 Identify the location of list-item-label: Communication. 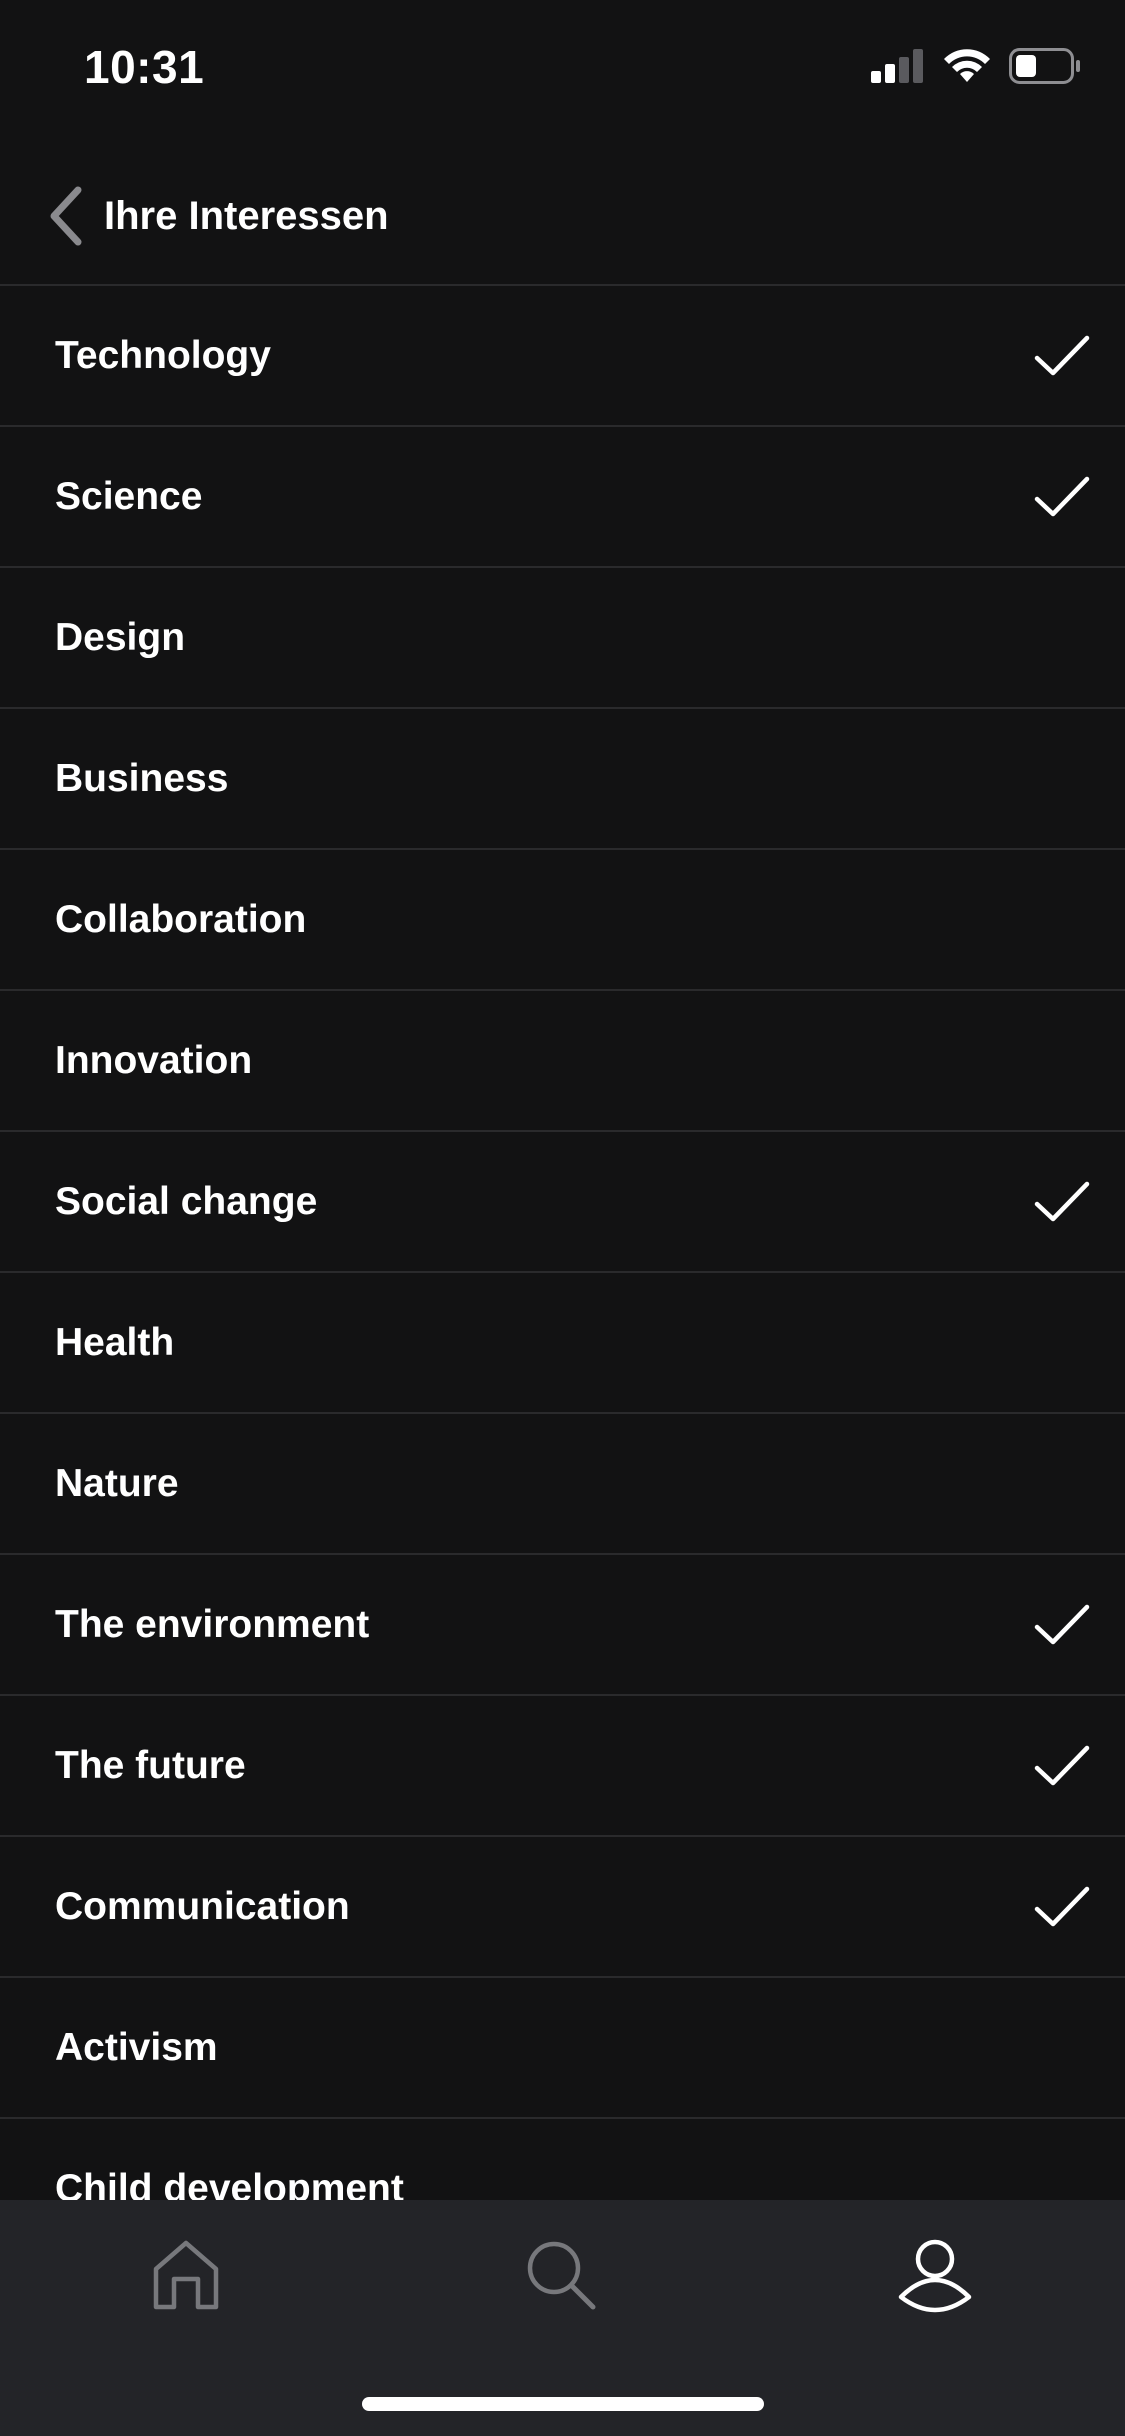
(202, 1906).